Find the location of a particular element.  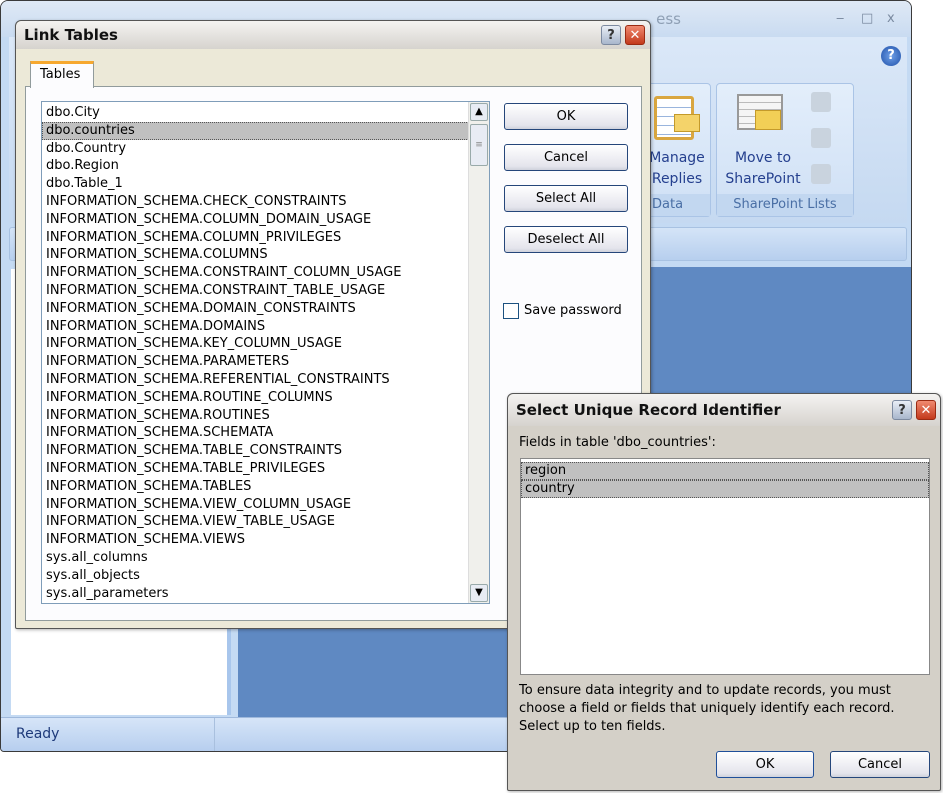

maximize-button: □ is located at coordinates (867, 18).